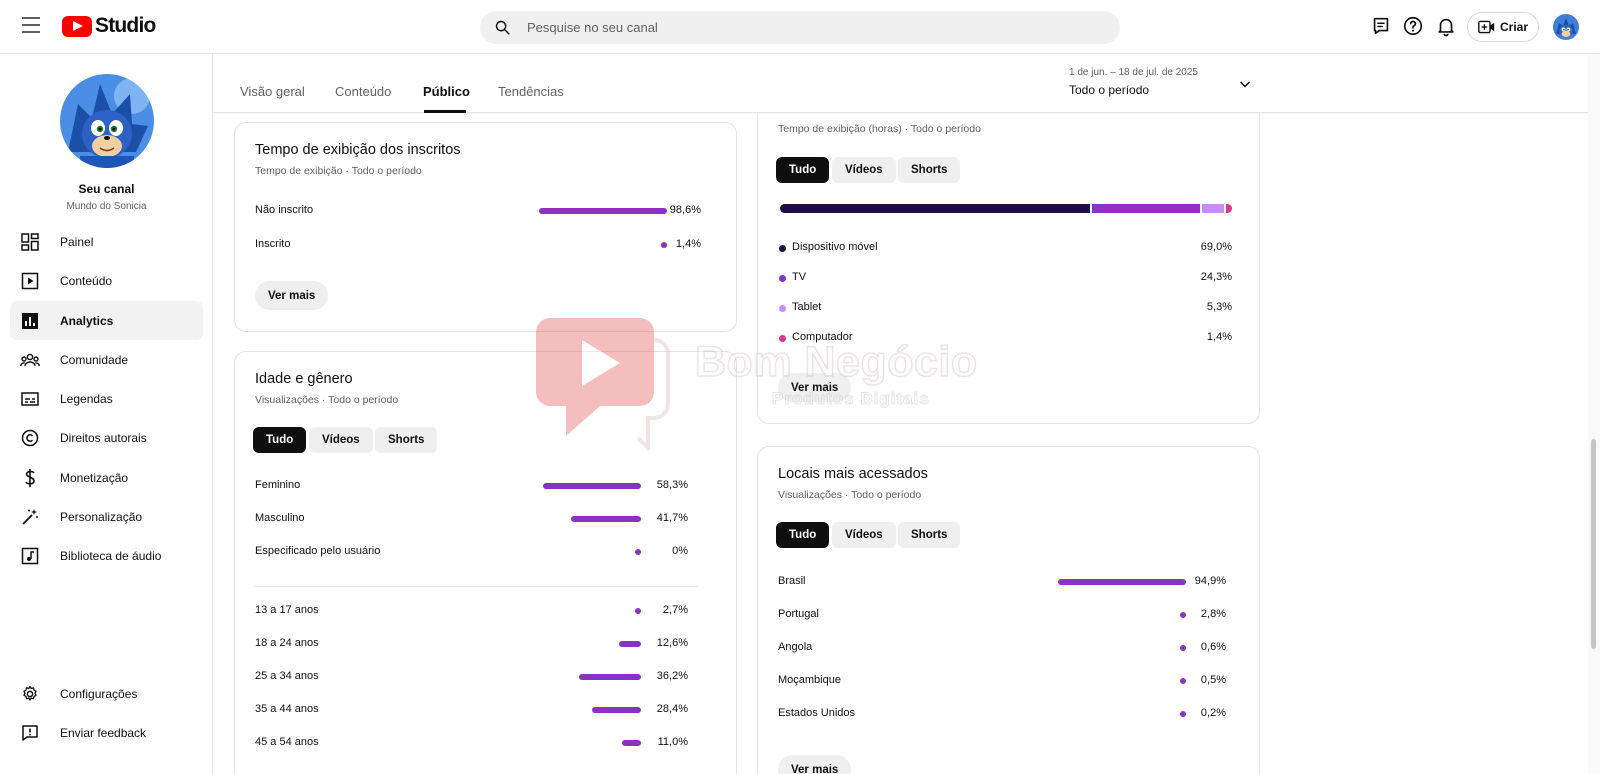  I want to click on sidebar-item-direitos-autorais: Direitos autorais, so click(106, 437).